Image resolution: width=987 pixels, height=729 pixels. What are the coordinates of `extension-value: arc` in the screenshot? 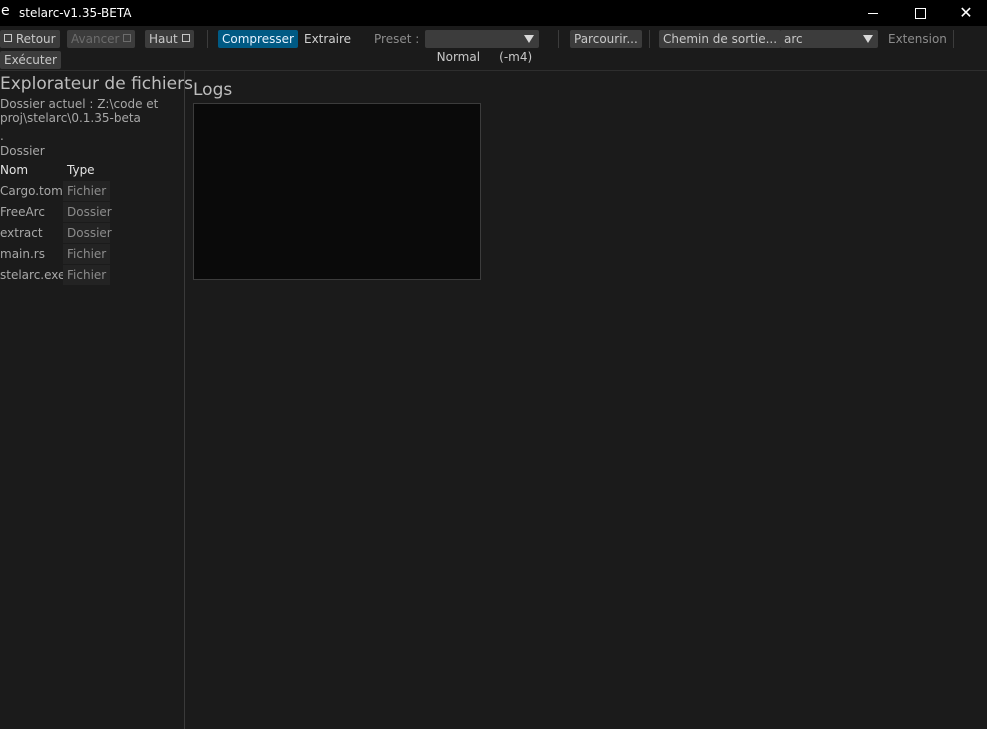 It's located at (793, 39).